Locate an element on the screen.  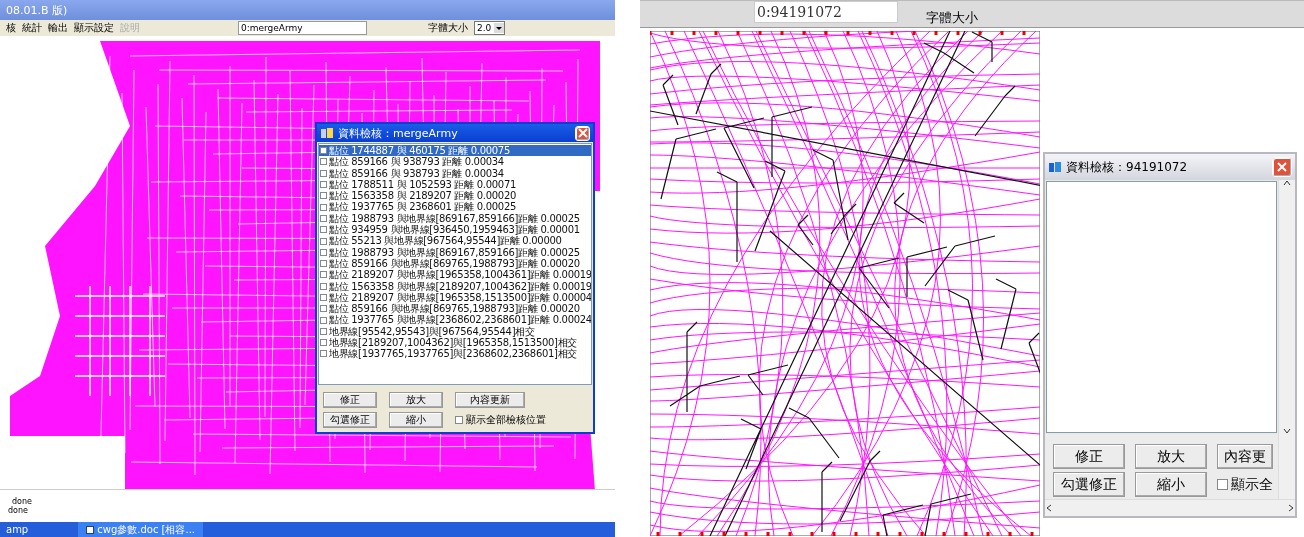
checkbox-label: 顯示全部檢核位置 is located at coordinates (506, 420).